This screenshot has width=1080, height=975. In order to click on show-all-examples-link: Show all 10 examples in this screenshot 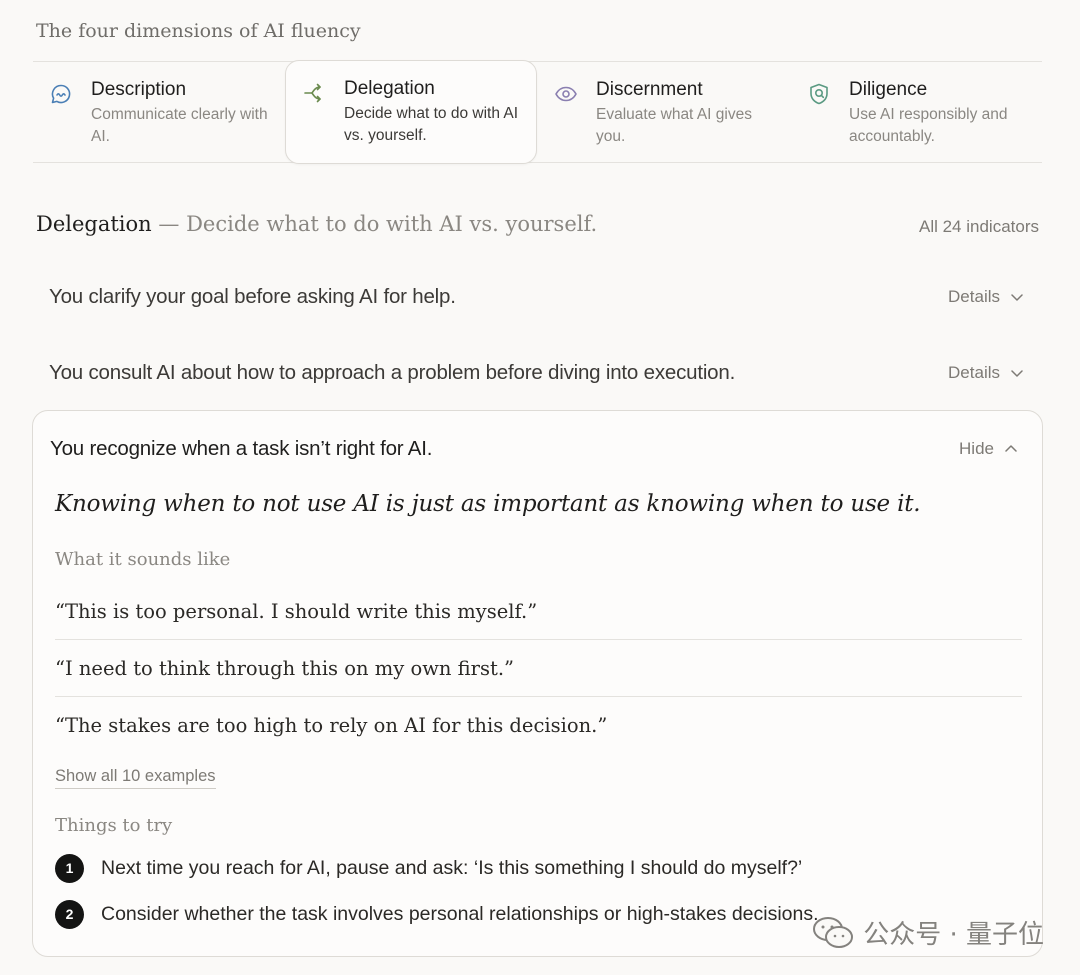, I will do `click(135, 778)`.